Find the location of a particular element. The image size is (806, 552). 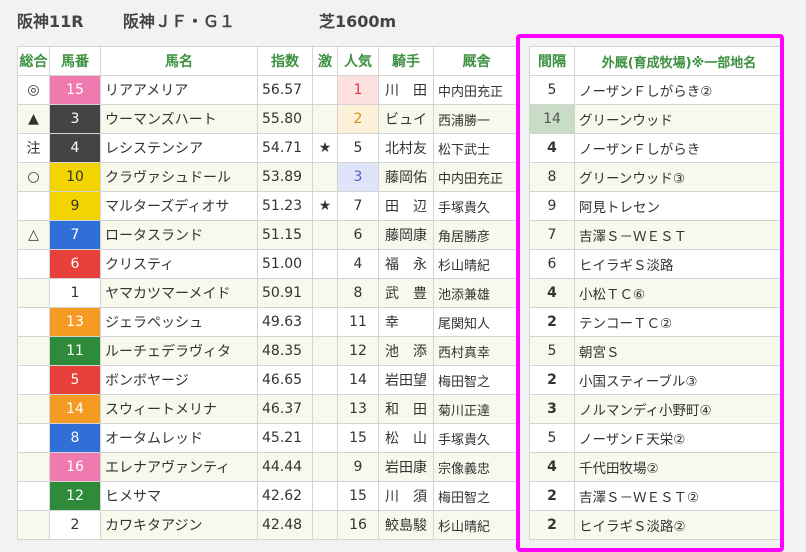

cell-shisu: 48.35 is located at coordinates (285, 351).